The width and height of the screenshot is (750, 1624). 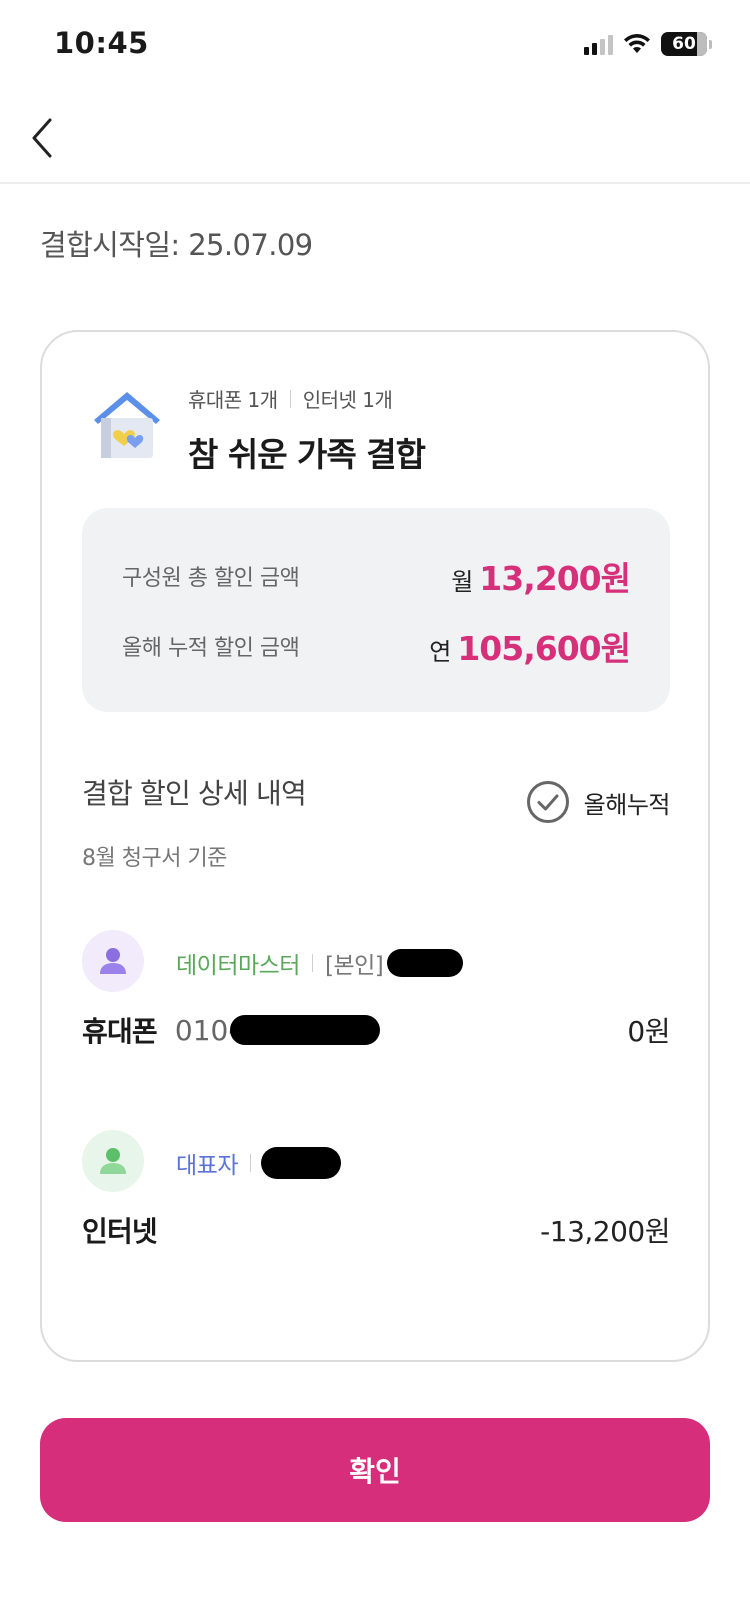 What do you see at coordinates (598, 44) in the screenshot?
I see `cellular-signal-icon` at bounding box center [598, 44].